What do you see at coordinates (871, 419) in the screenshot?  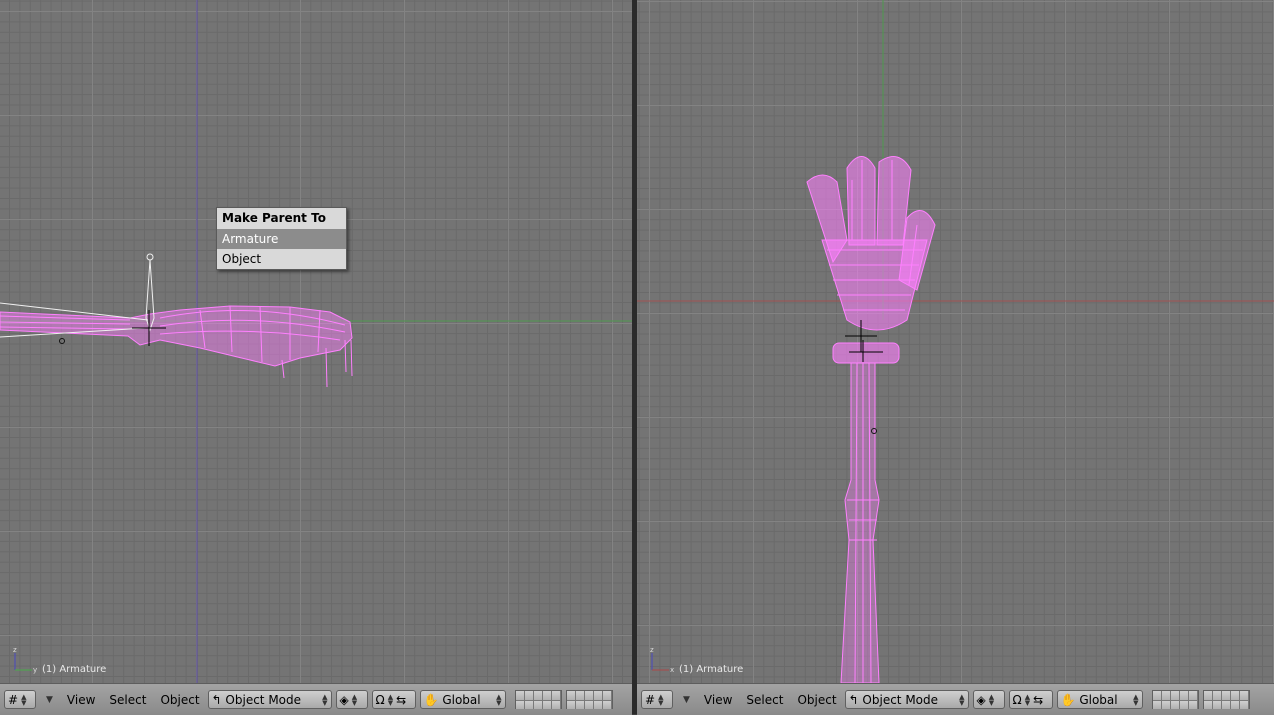 I see `arm-mesh-front` at bounding box center [871, 419].